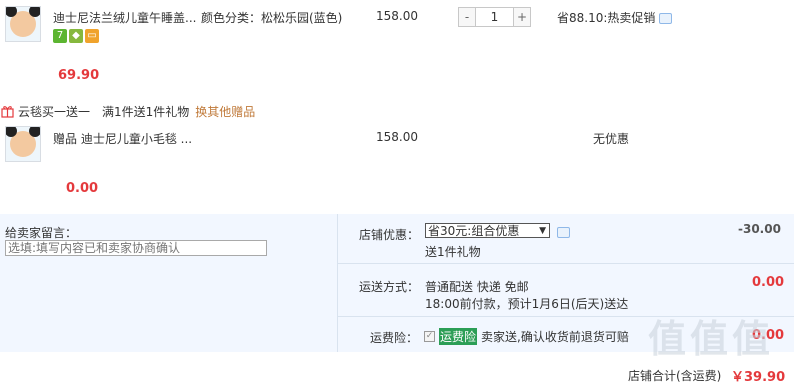 Image resolution: width=794 pixels, height=390 pixels. Describe the element at coordinates (758, 377) in the screenshot. I see `shop-total-amount: ￥39.90` at that location.